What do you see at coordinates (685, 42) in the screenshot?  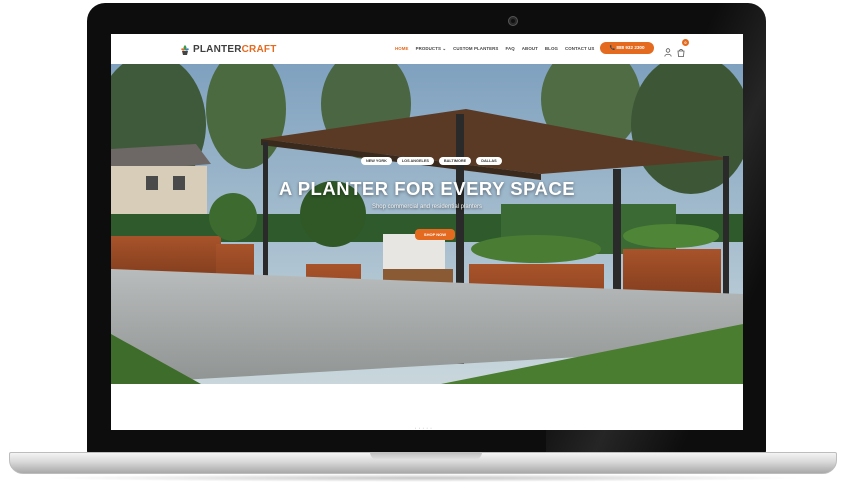 I see `cart-count-badge: 0` at bounding box center [685, 42].